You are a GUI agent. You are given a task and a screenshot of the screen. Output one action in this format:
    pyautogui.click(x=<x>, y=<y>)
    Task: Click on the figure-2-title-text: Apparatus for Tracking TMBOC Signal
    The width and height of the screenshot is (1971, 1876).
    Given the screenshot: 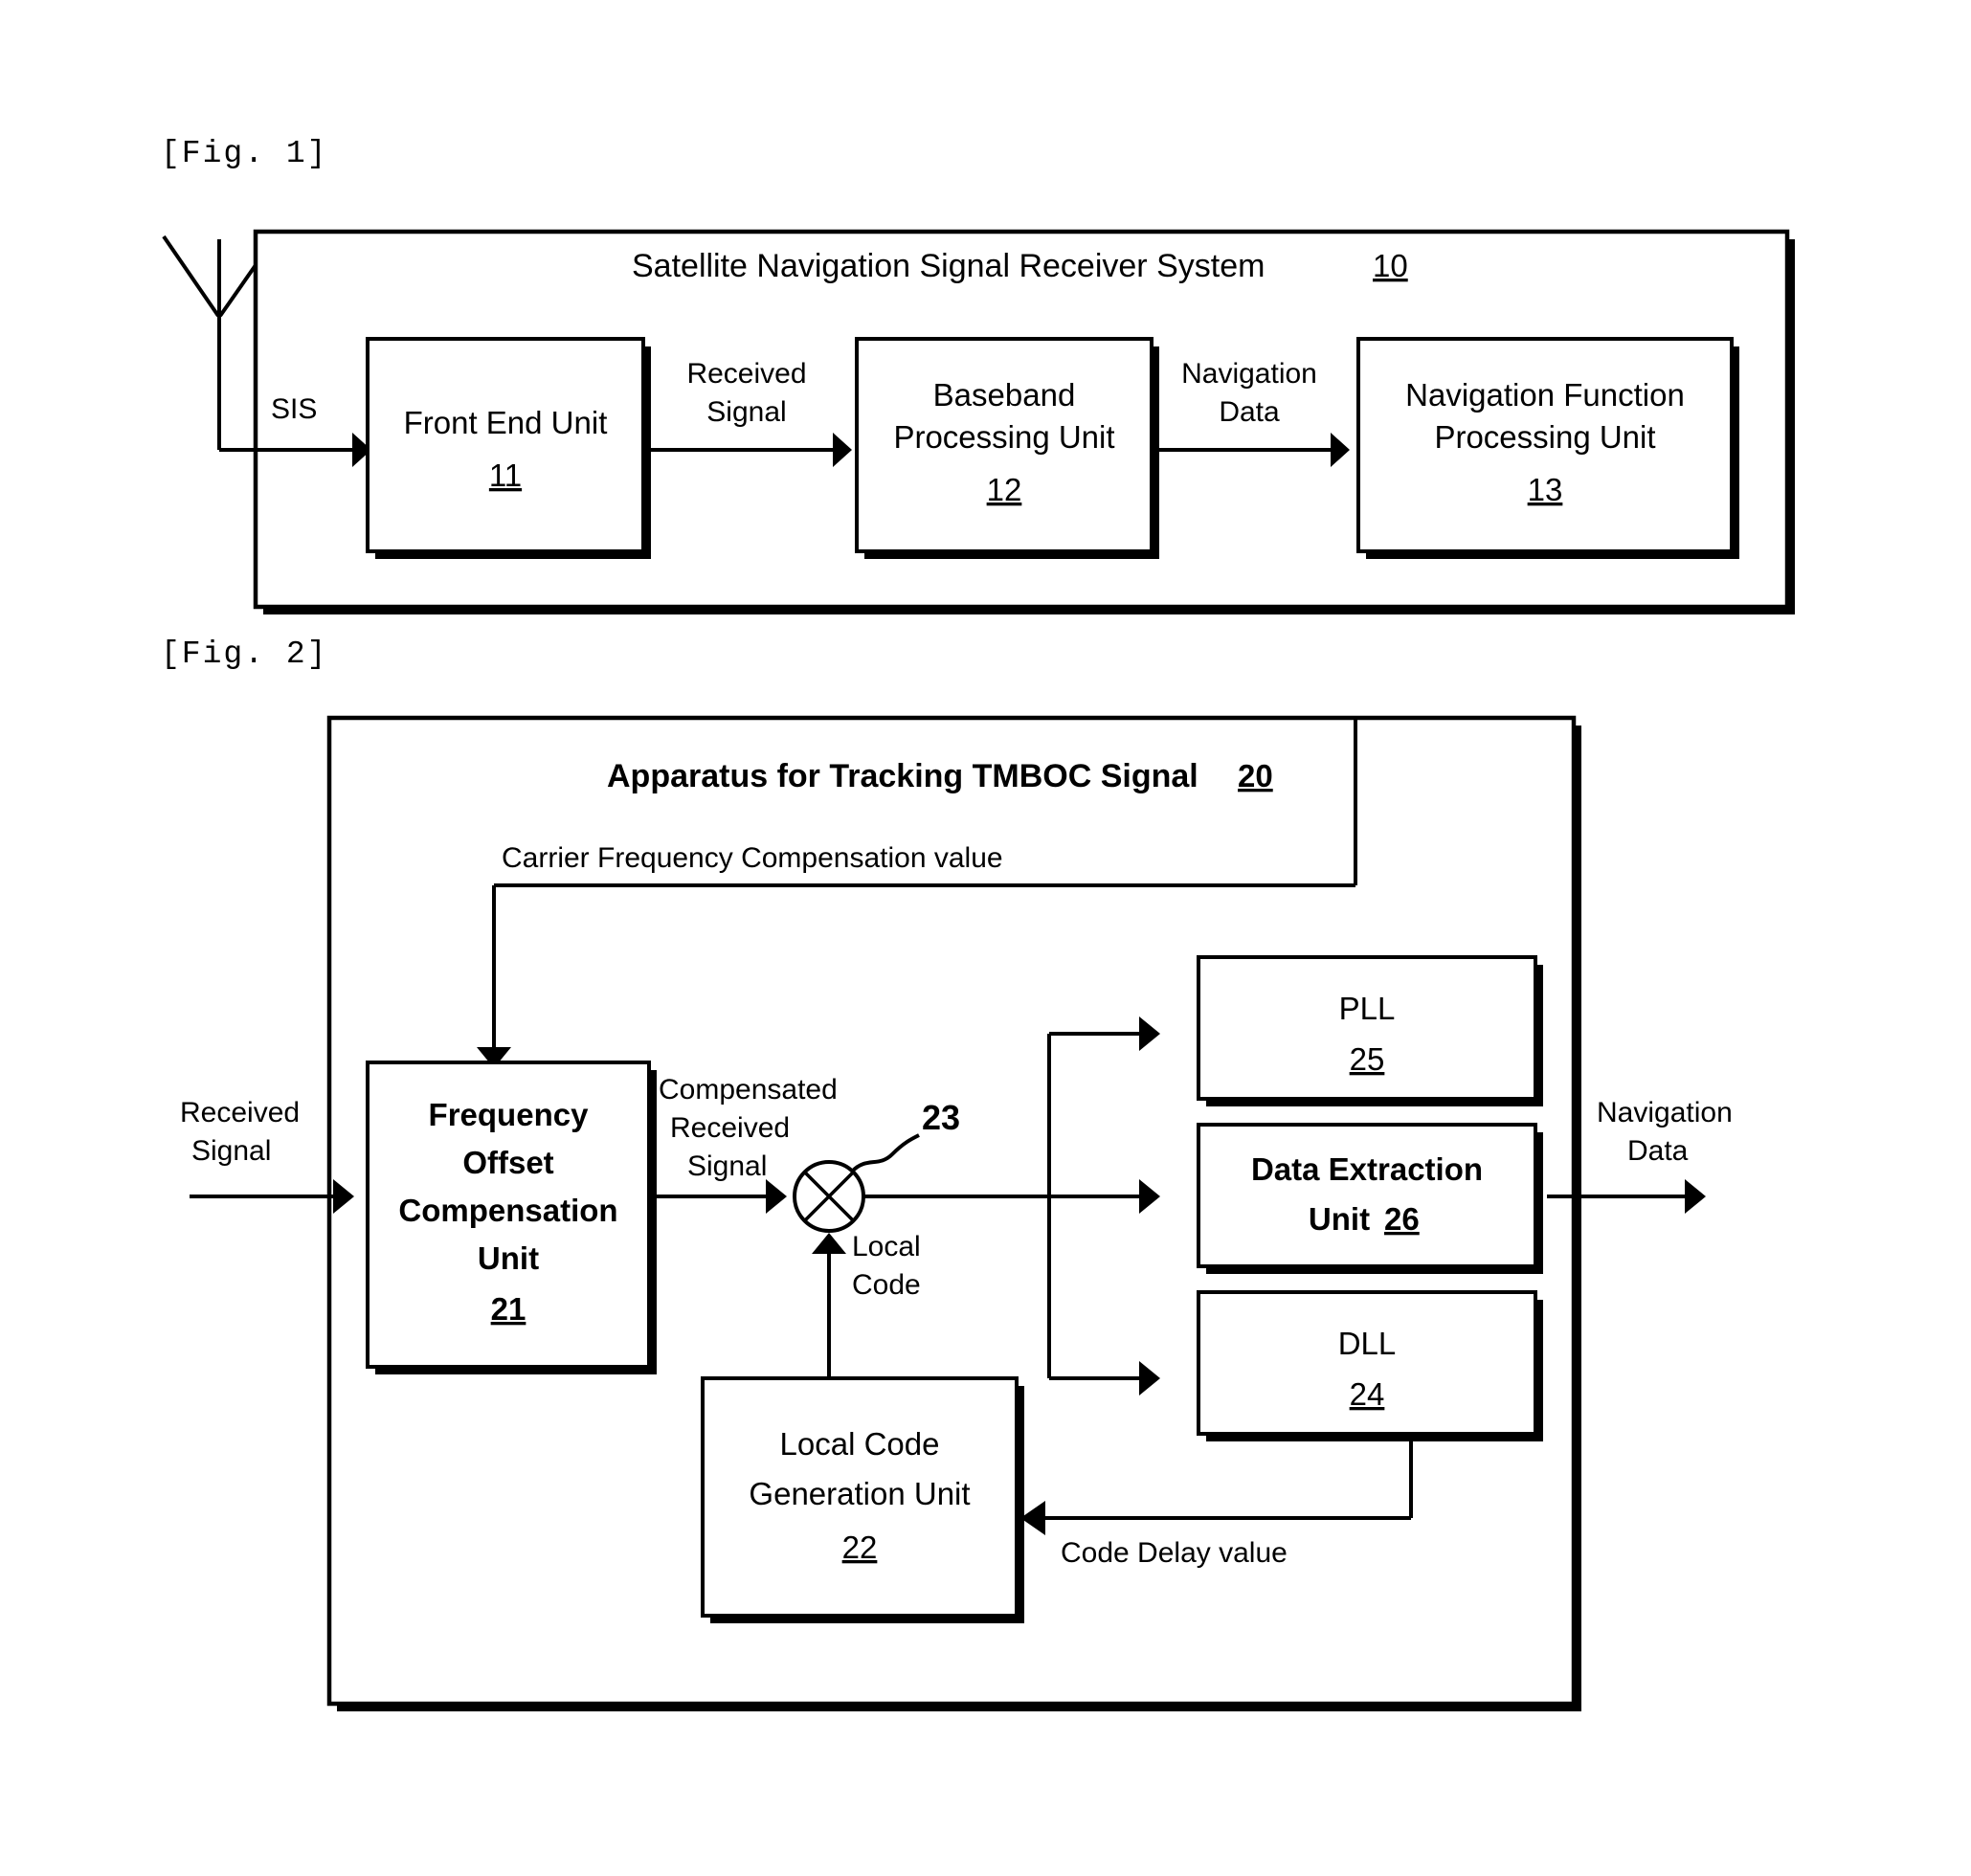 What is the action you would take?
    pyautogui.click(x=903, y=776)
    